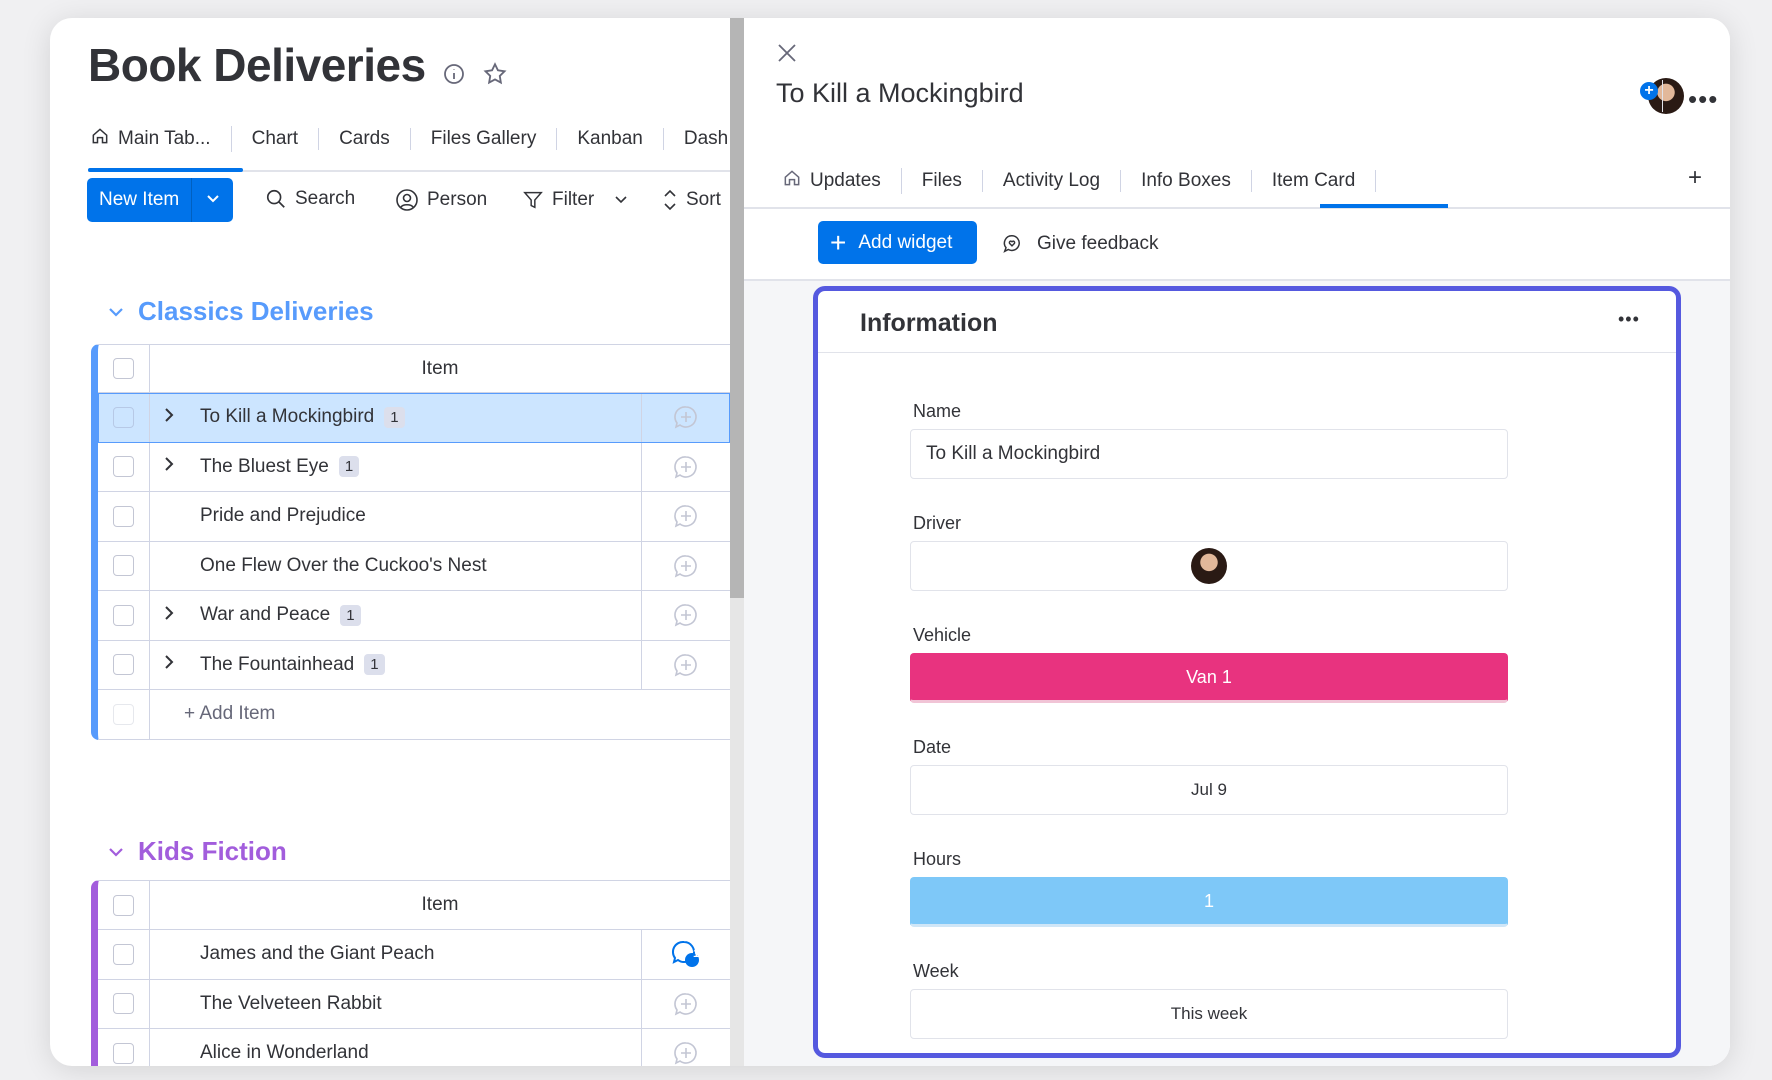 This screenshot has height=1080, width=1772. I want to click on table-row: The Fountainhead 1, so click(414, 665).